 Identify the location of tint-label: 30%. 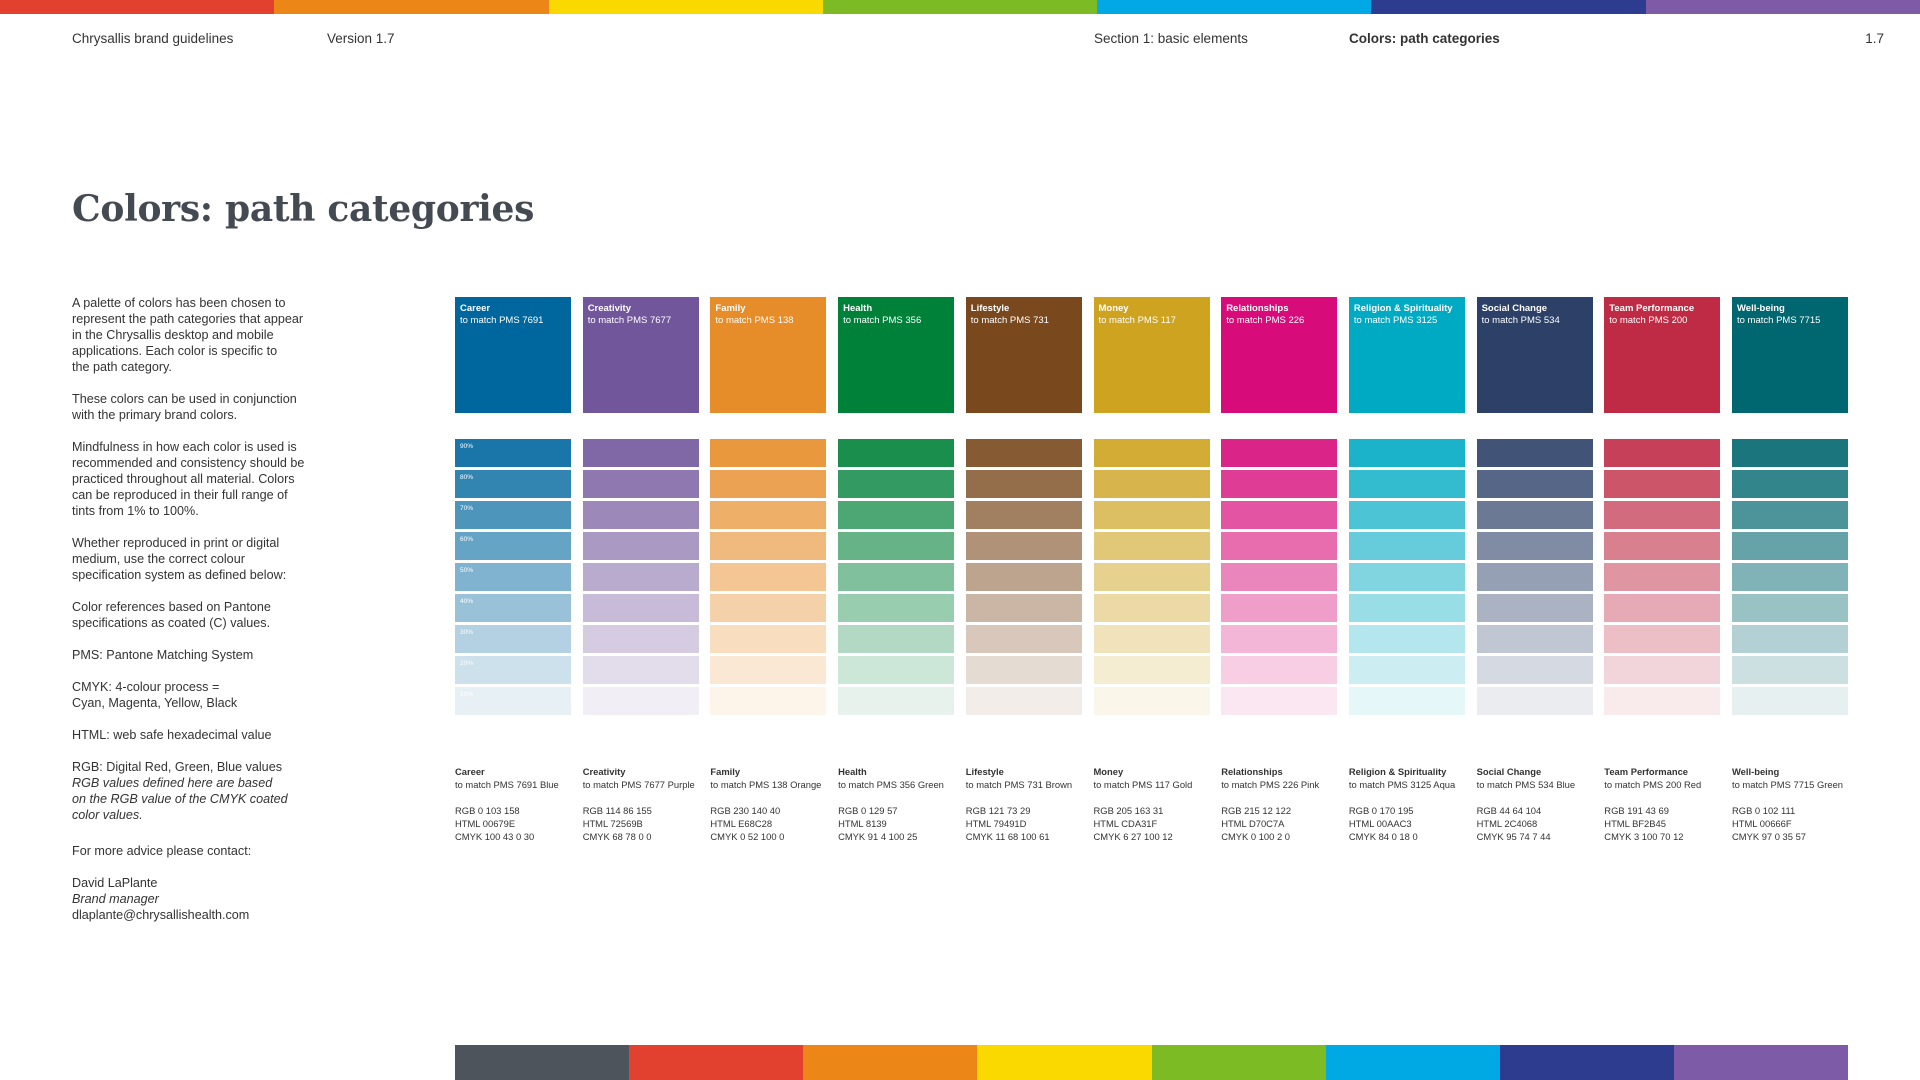
(467, 632).